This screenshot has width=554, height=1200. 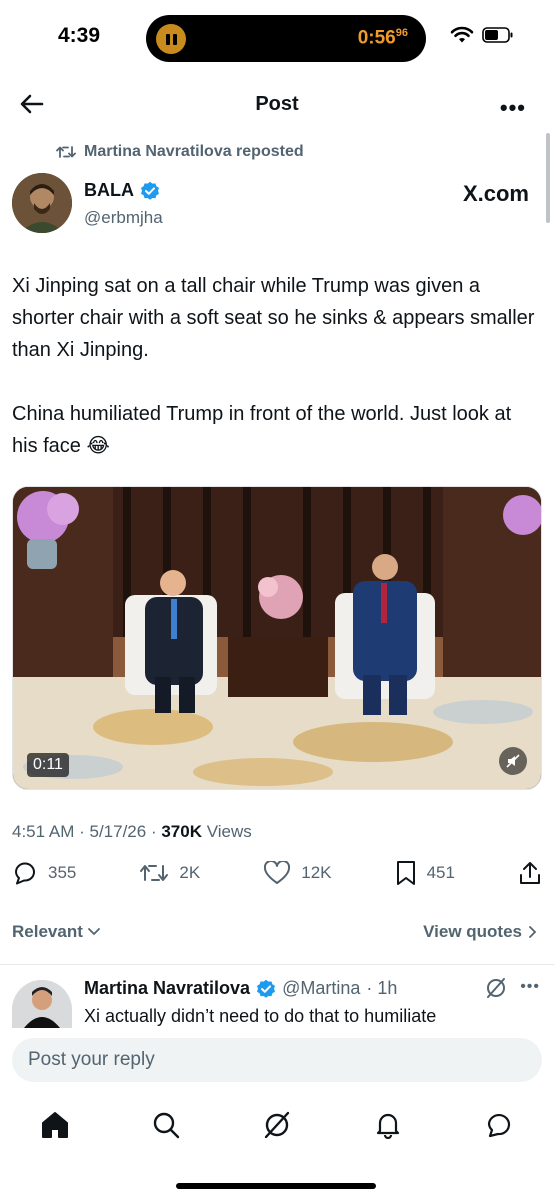 I want to click on mute-icon, so click(x=513, y=761).